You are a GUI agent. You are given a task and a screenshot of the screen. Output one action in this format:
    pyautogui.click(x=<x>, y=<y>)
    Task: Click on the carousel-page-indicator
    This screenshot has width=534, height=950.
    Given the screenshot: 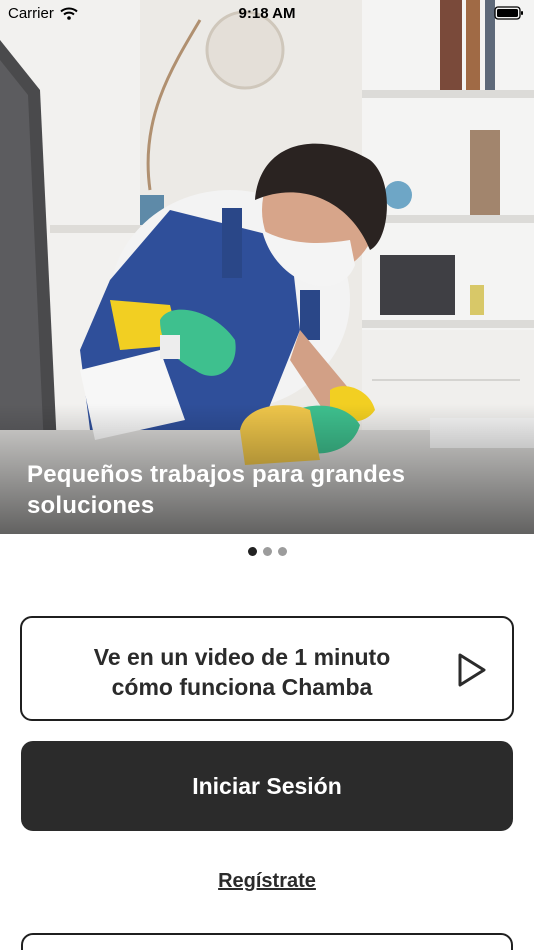 What is the action you would take?
    pyautogui.click(x=267, y=552)
    